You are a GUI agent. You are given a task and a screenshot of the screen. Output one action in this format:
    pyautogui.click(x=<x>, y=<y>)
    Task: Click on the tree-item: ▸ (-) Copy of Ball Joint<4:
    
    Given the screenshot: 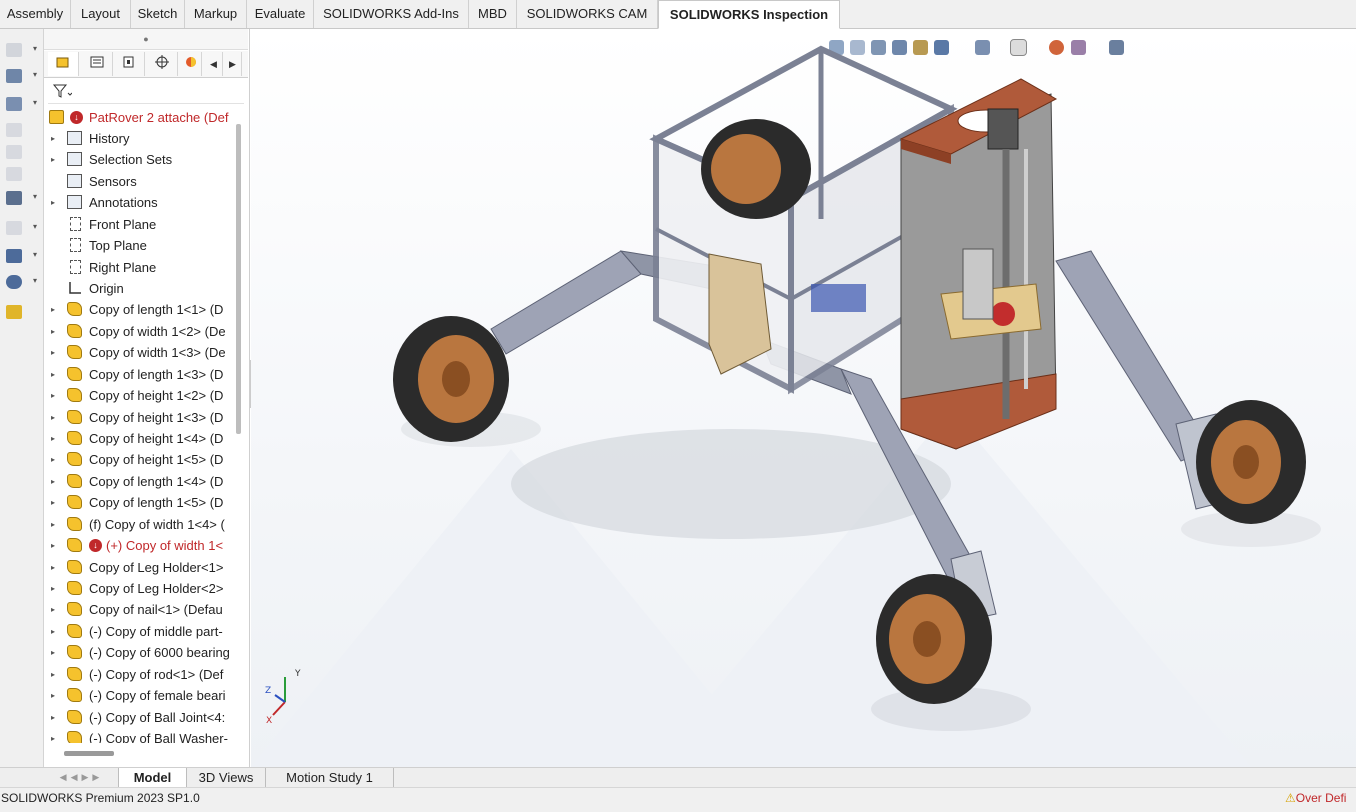 What is the action you would take?
    pyautogui.click(x=142, y=717)
    